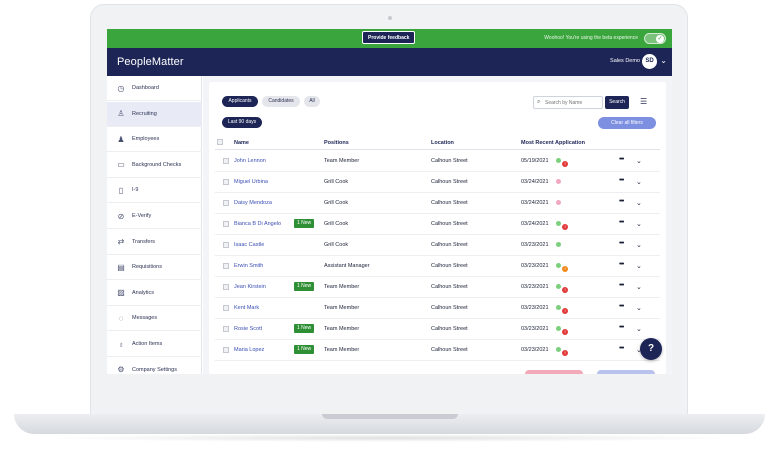 This screenshot has height=449, width=779. What do you see at coordinates (390, 438) in the screenshot?
I see `laptop-shadow` at bounding box center [390, 438].